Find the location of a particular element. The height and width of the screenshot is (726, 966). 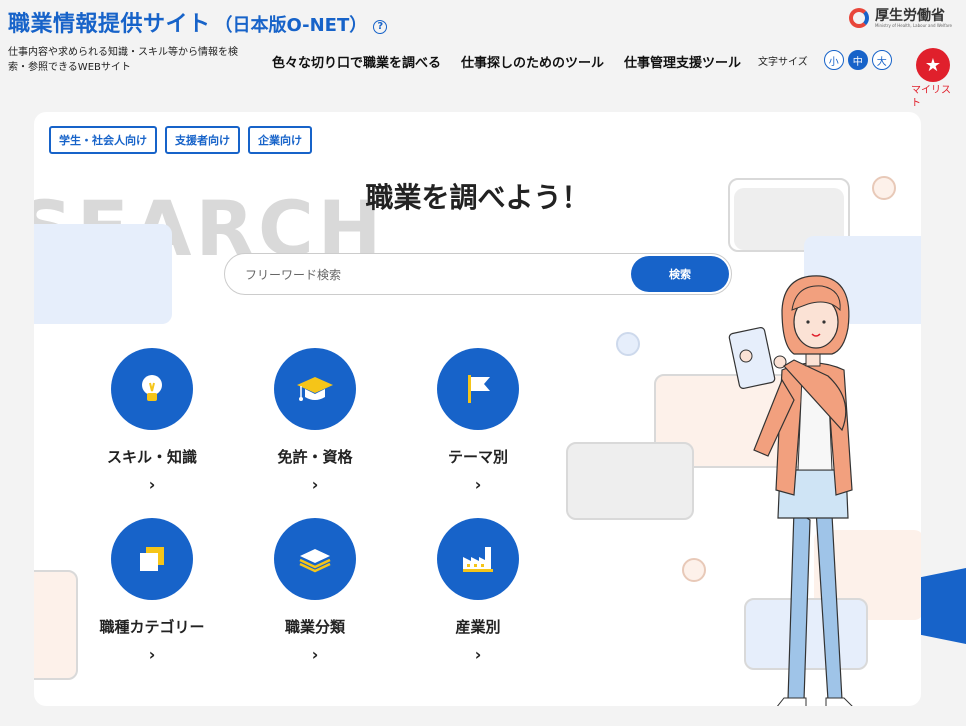

nav-item-job-tools: 仕事探しのためのツール is located at coordinates (532, 61).